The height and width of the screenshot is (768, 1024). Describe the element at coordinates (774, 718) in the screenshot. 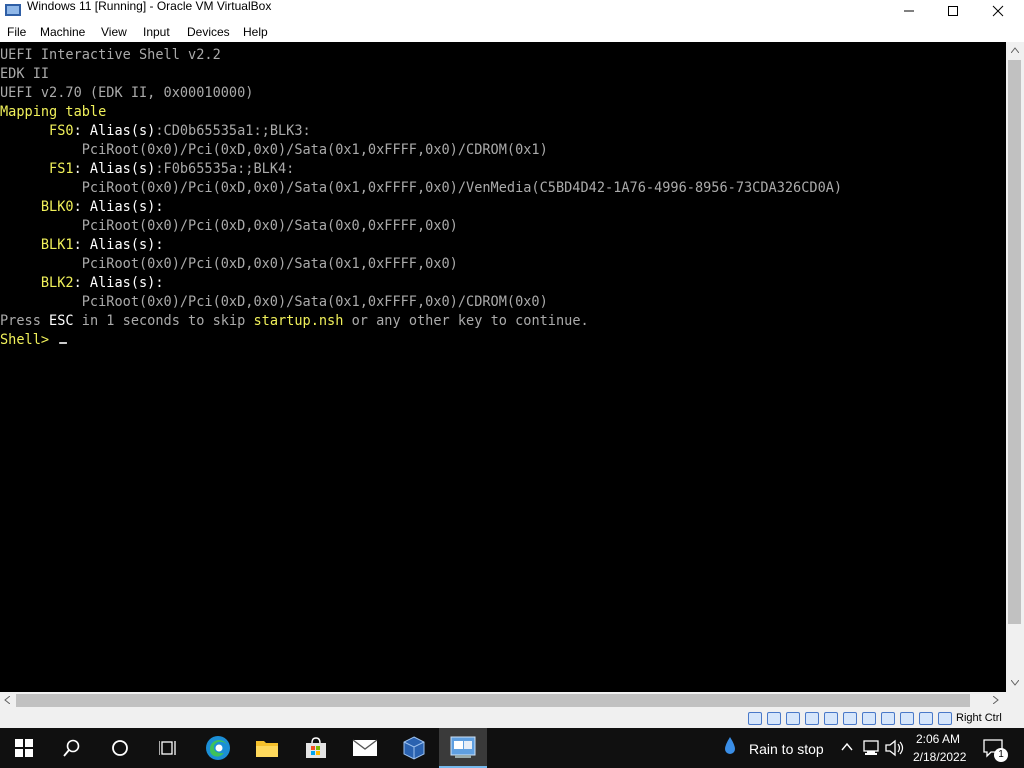

I see `optical-drive-icon` at that location.